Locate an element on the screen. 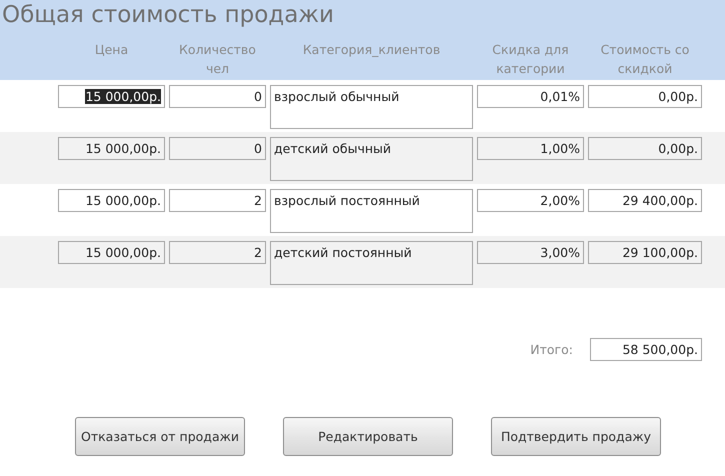 The width and height of the screenshot is (725, 476). discount-field: 0,01% is located at coordinates (530, 96).